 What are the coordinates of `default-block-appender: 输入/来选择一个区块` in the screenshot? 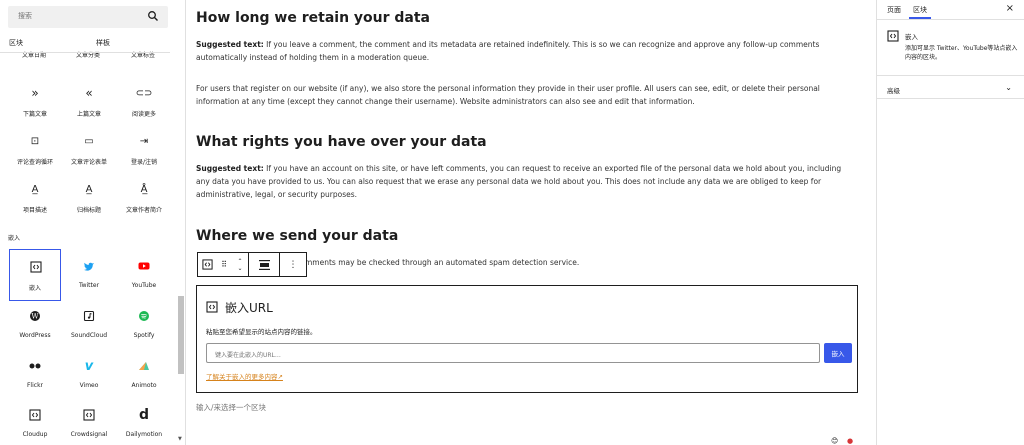 It's located at (231, 407).